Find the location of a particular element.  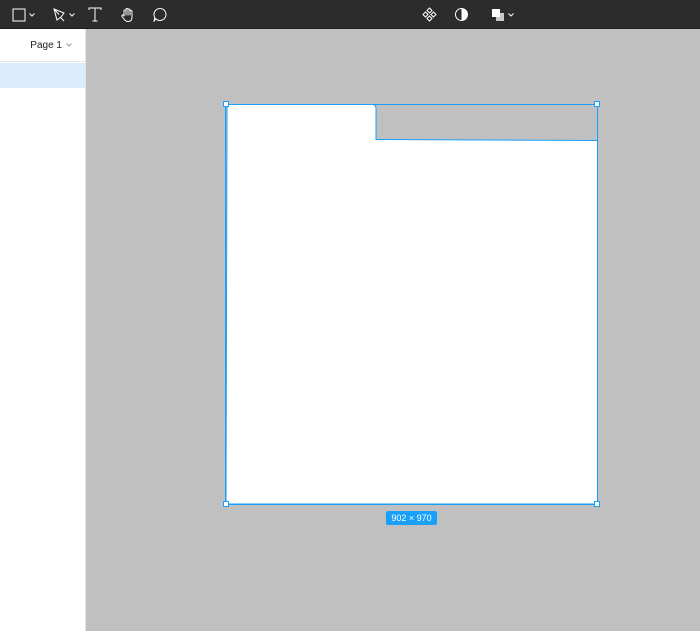

page-selector: Page 1 is located at coordinates (42, 45).